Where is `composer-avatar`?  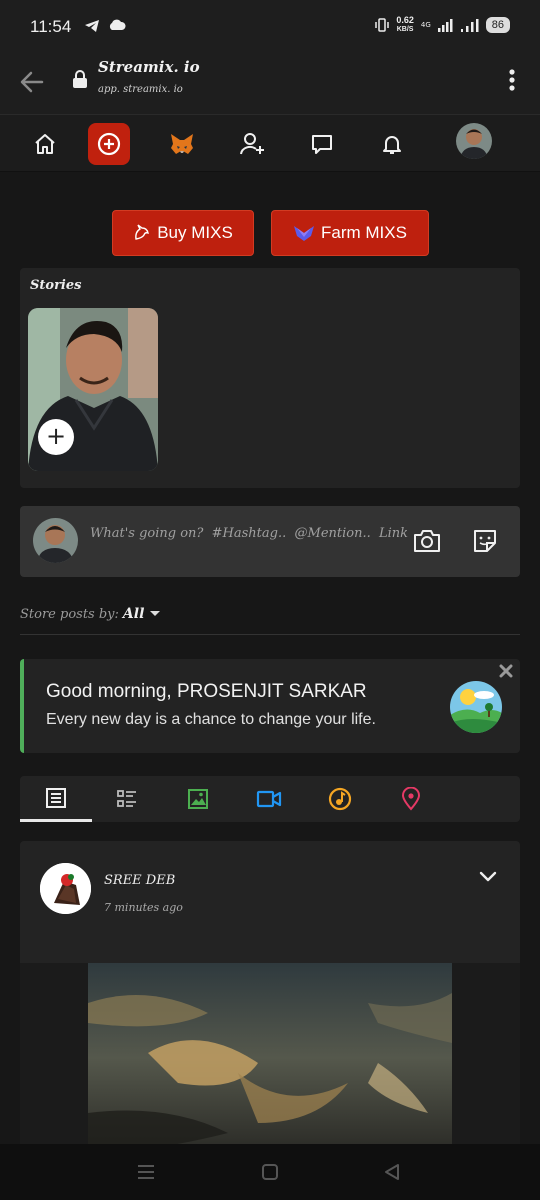
composer-avatar is located at coordinates (55, 540).